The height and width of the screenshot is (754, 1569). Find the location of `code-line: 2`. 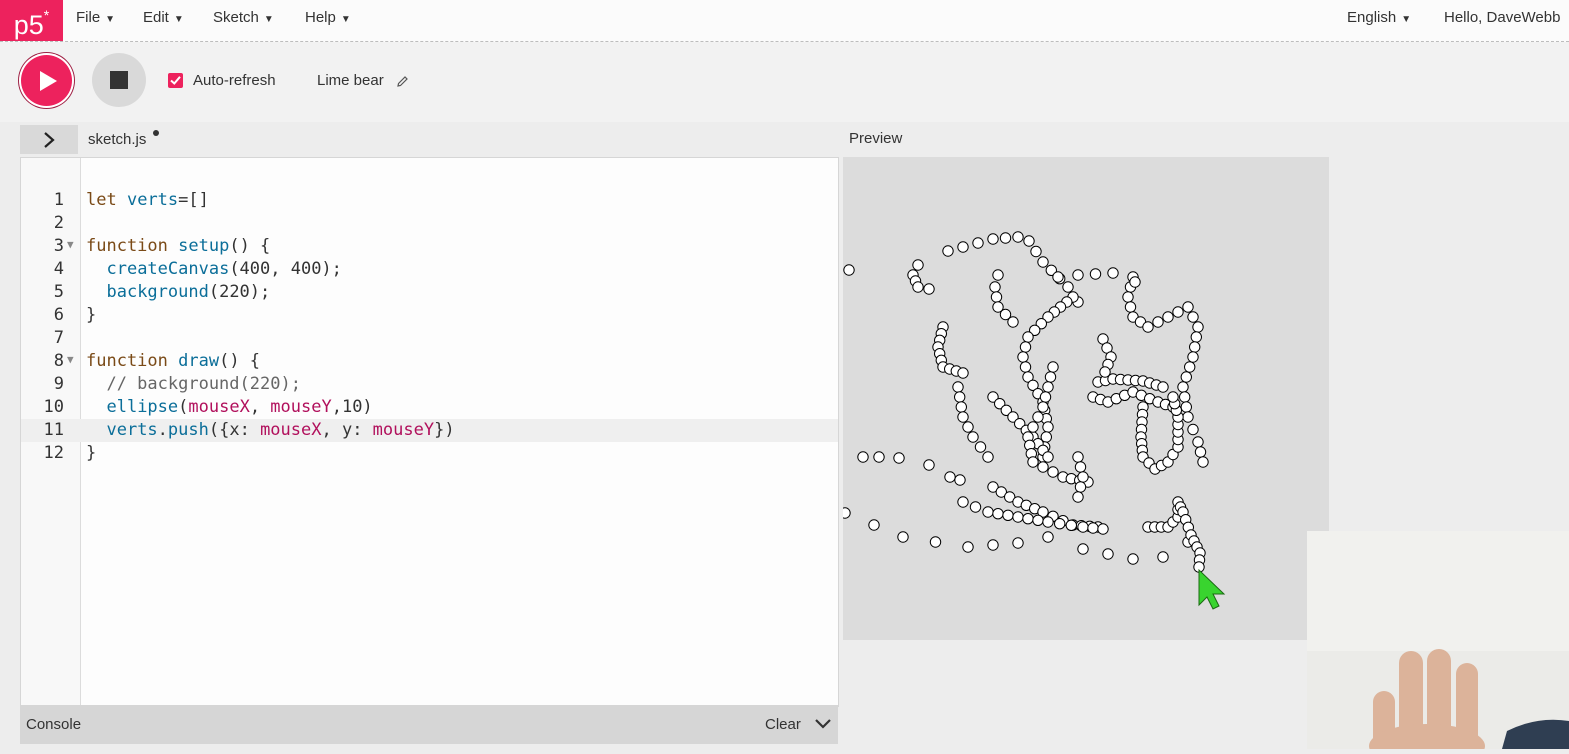

code-line: 2 is located at coordinates (429, 223).